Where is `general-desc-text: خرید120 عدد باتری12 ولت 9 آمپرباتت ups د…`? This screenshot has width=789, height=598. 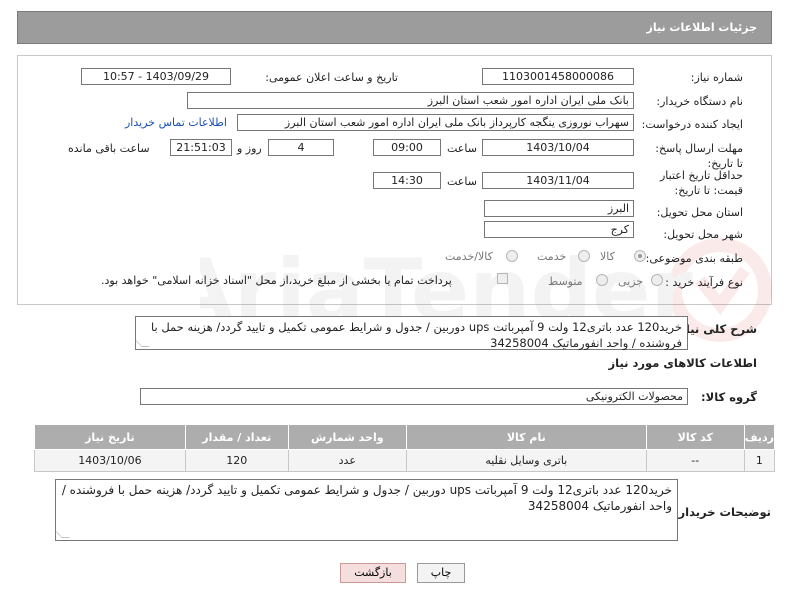
general-desc-text: خرید120 عدد باتری12 ولت 9 آمپرباتت ups د… is located at coordinates (416, 335).